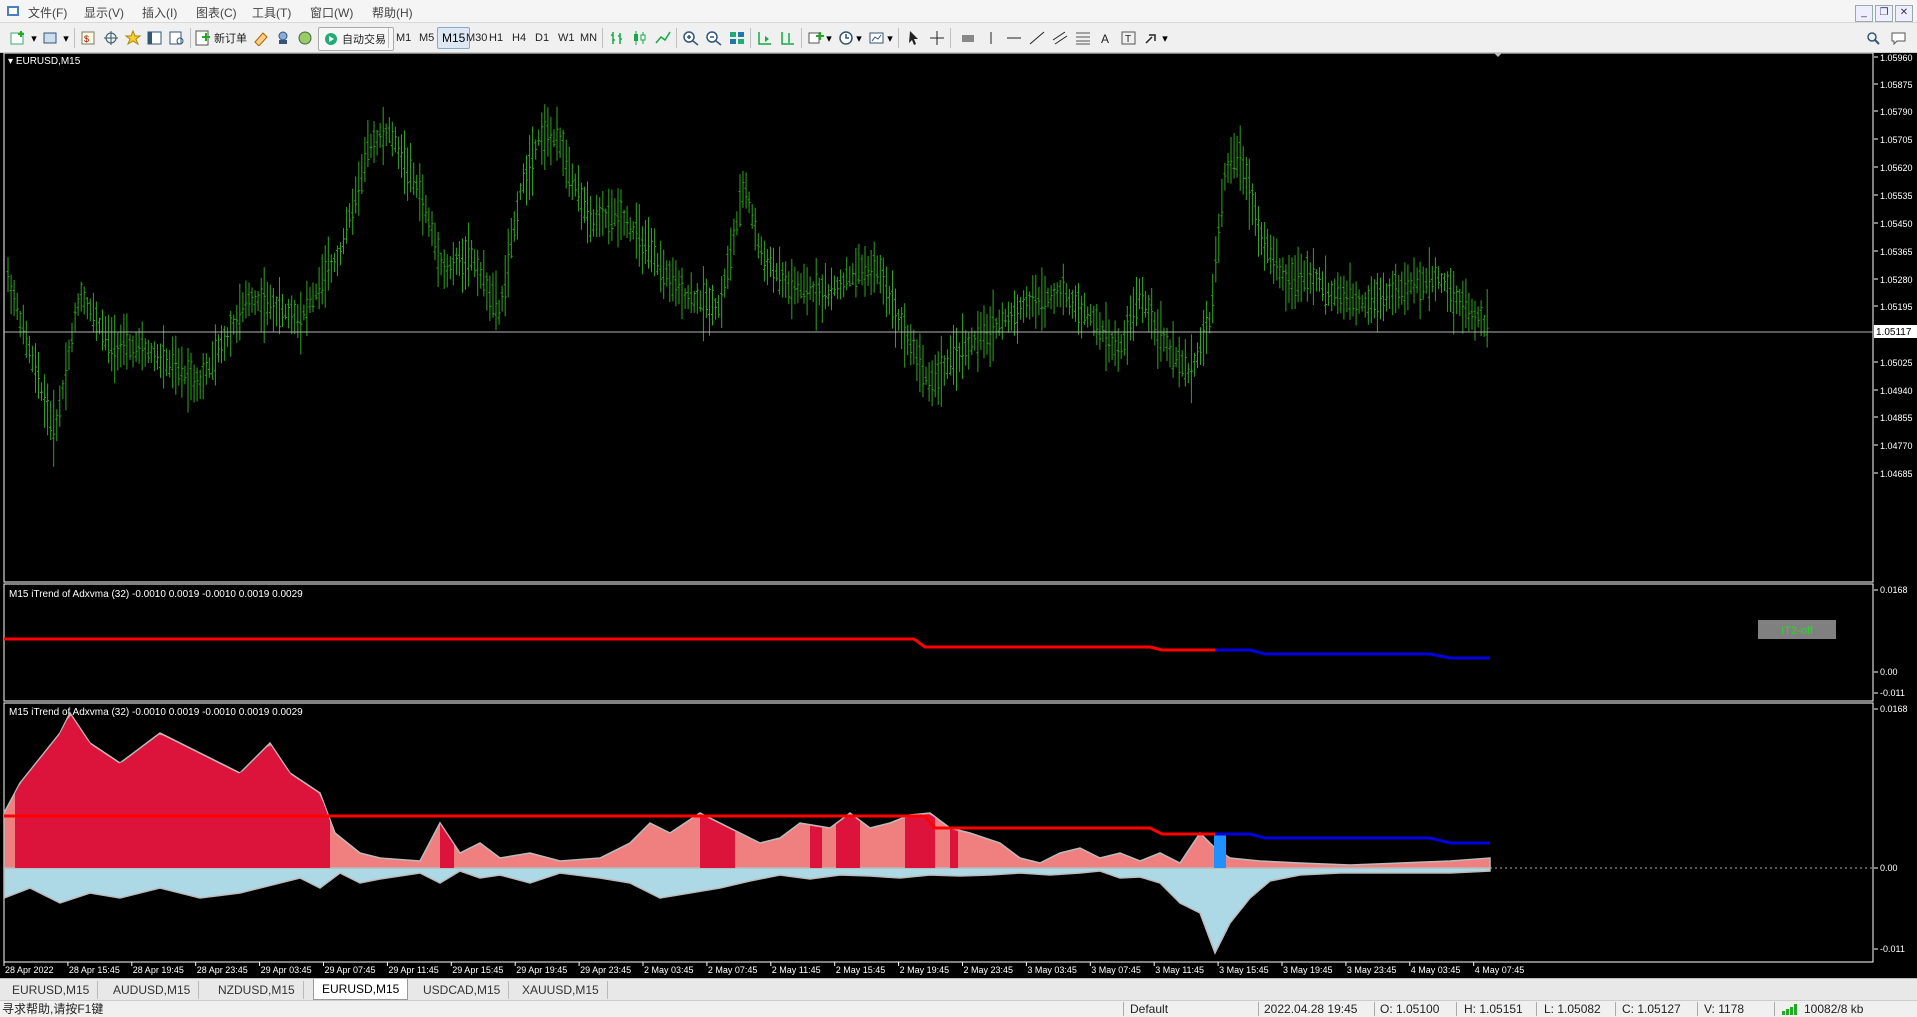 This screenshot has height=1017, width=1917. Describe the element at coordinates (12, 61) in the screenshot. I see `collapse-arrow-icon: ▾` at that location.